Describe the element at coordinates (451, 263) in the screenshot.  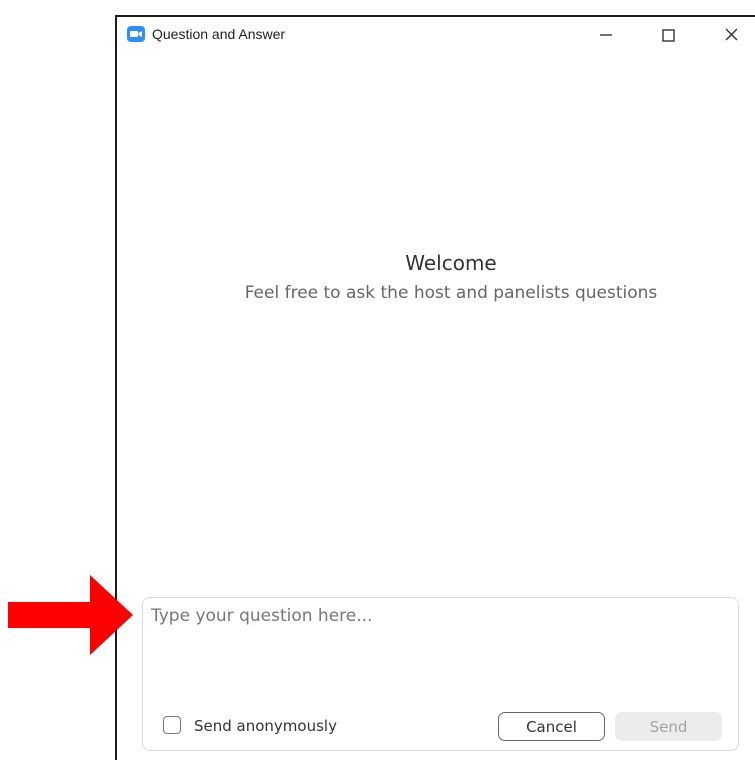
I see `welcome-title: Welcome` at that location.